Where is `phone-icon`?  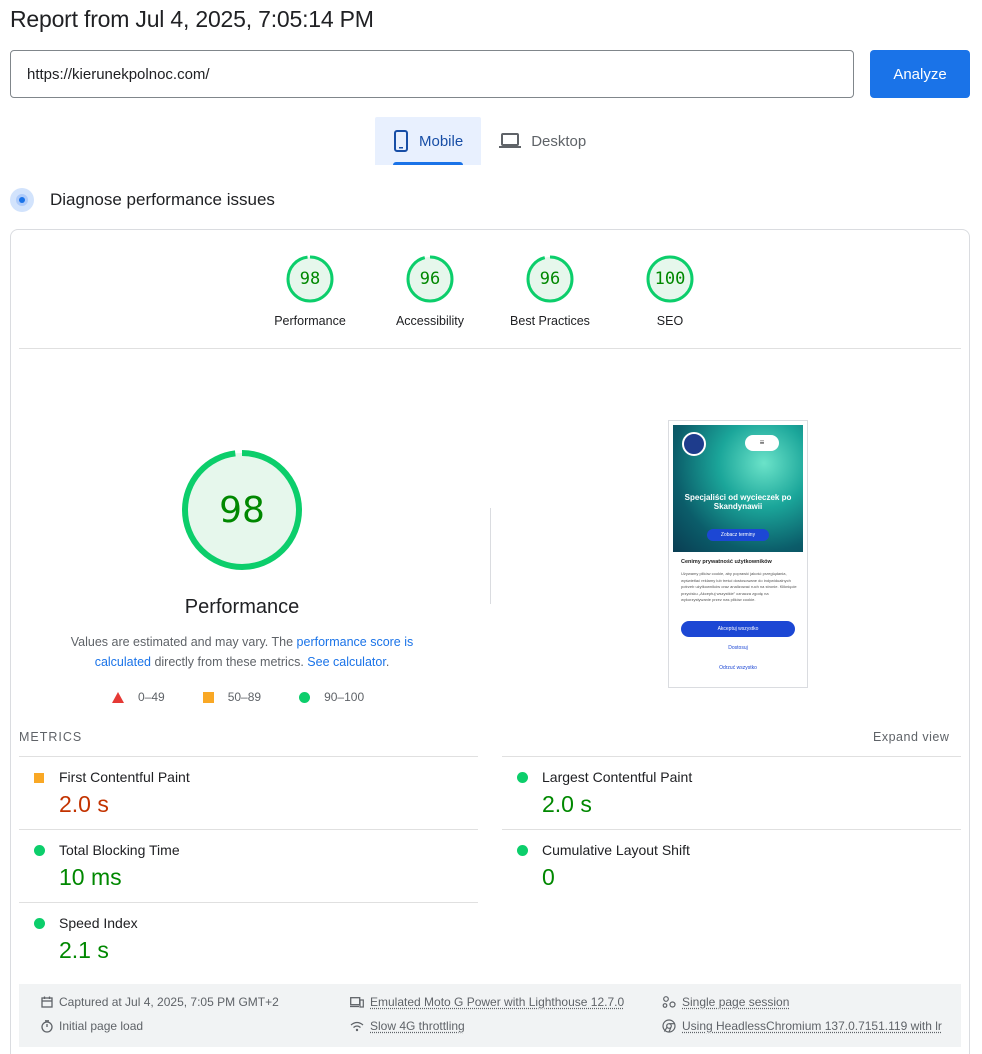
phone-icon is located at coordinates (401, 141).